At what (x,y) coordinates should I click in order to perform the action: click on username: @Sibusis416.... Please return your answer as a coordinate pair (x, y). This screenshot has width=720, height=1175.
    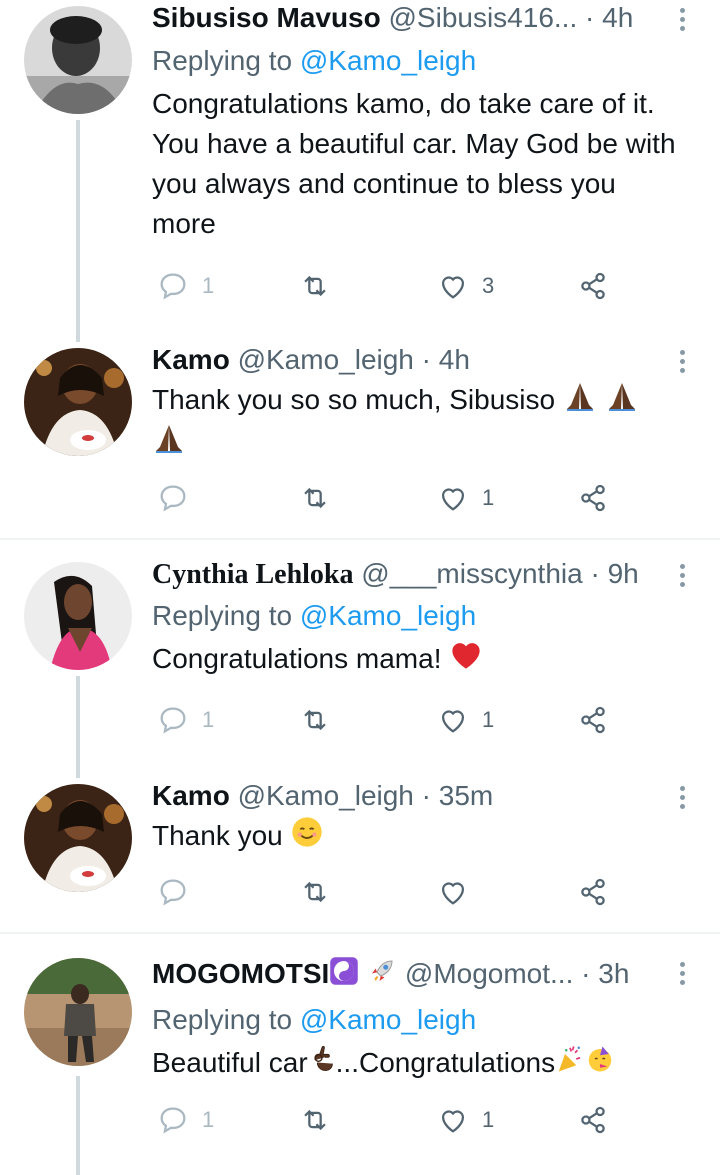
    Looking at the image, I should click on (483, 17).